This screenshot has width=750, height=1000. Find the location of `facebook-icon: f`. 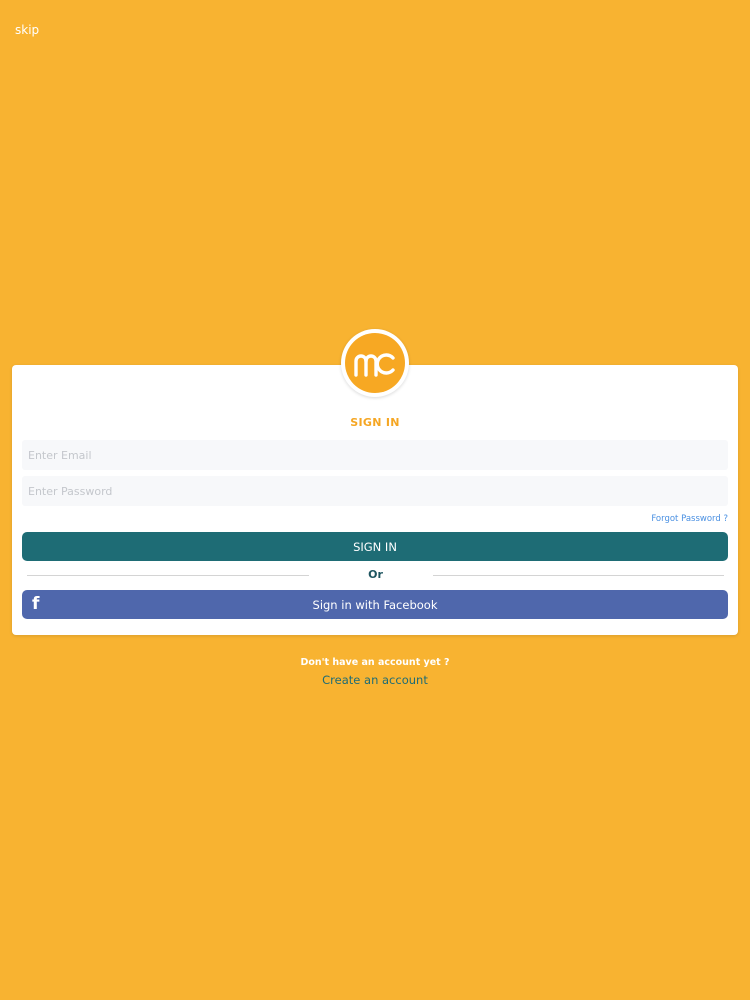

facebook-icon: f is located at coordinates (36, 604).